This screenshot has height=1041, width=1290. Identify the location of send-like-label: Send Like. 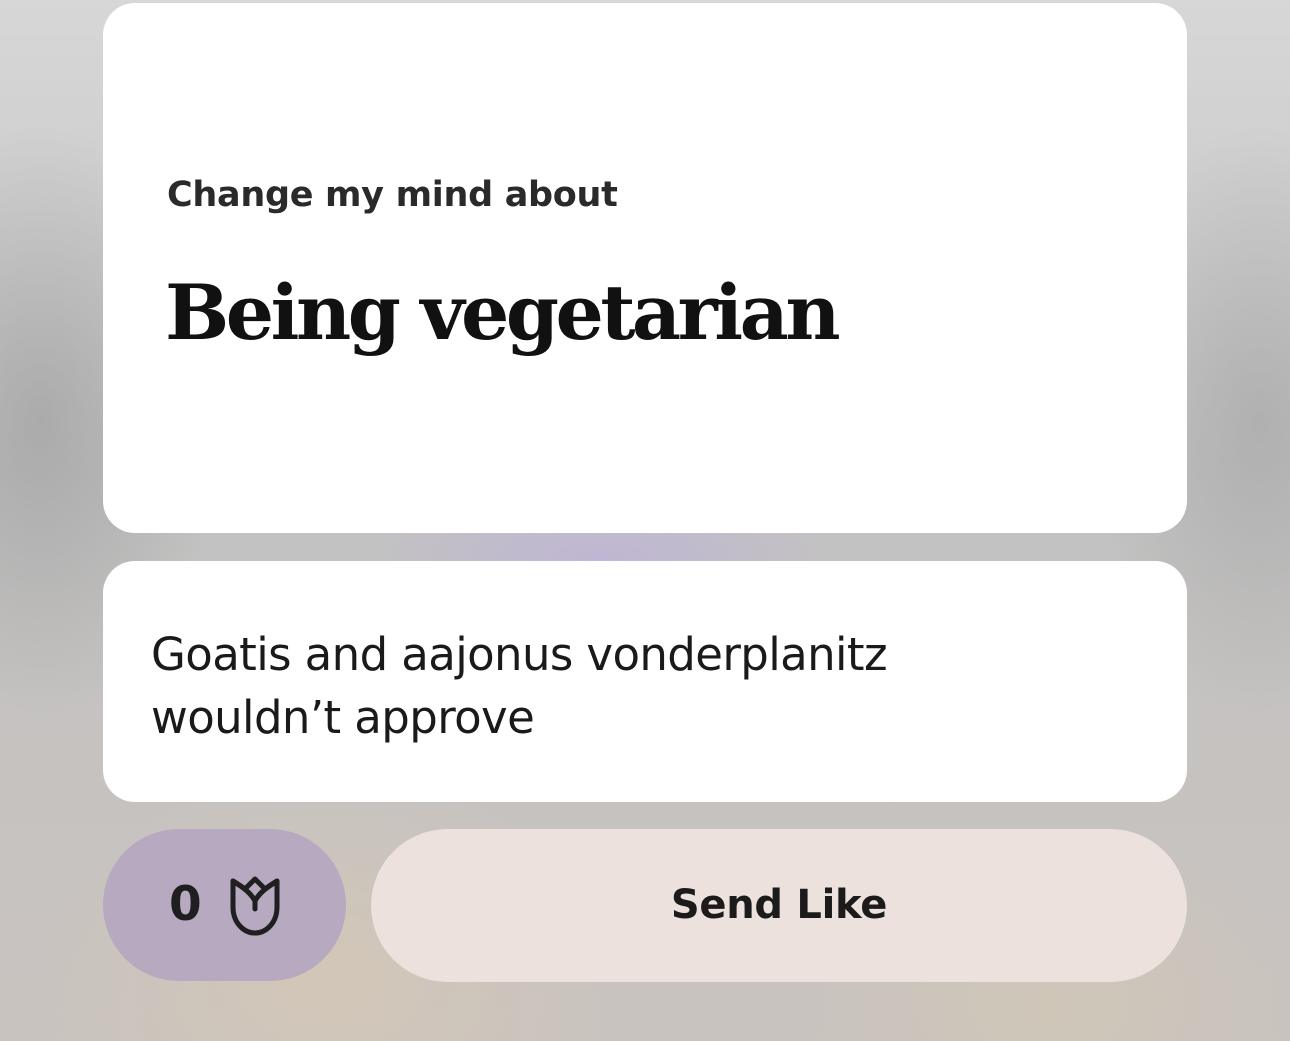
(779, 905).